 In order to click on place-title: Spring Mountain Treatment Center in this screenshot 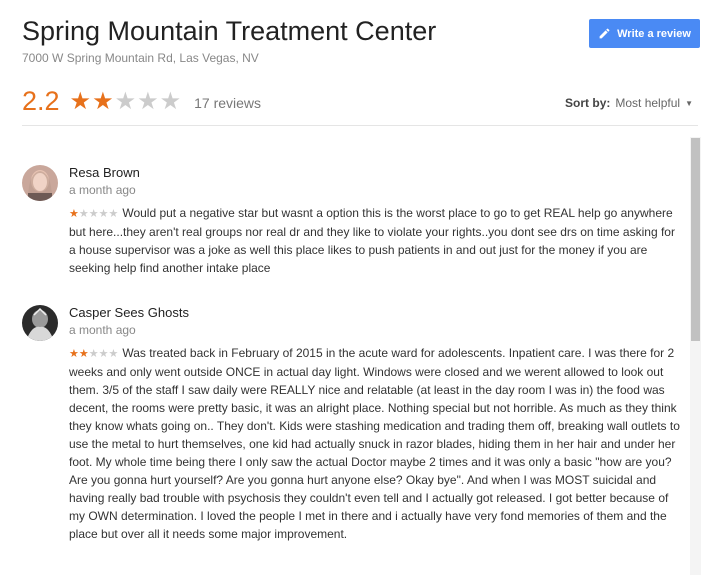, I will do `click(229, 31)`.